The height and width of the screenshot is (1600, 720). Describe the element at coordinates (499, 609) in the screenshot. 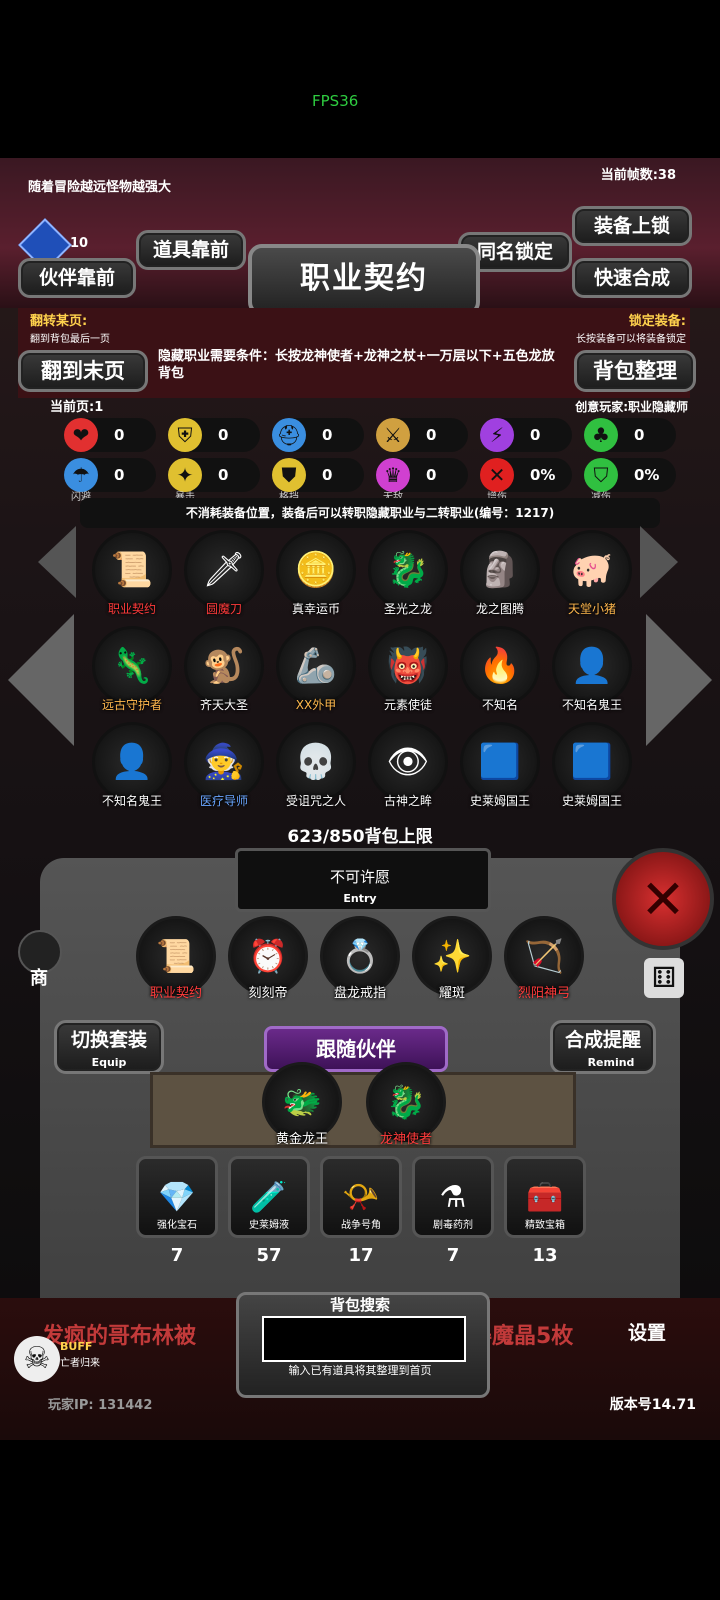

I see `item-name: 龙之图腾` at that location.